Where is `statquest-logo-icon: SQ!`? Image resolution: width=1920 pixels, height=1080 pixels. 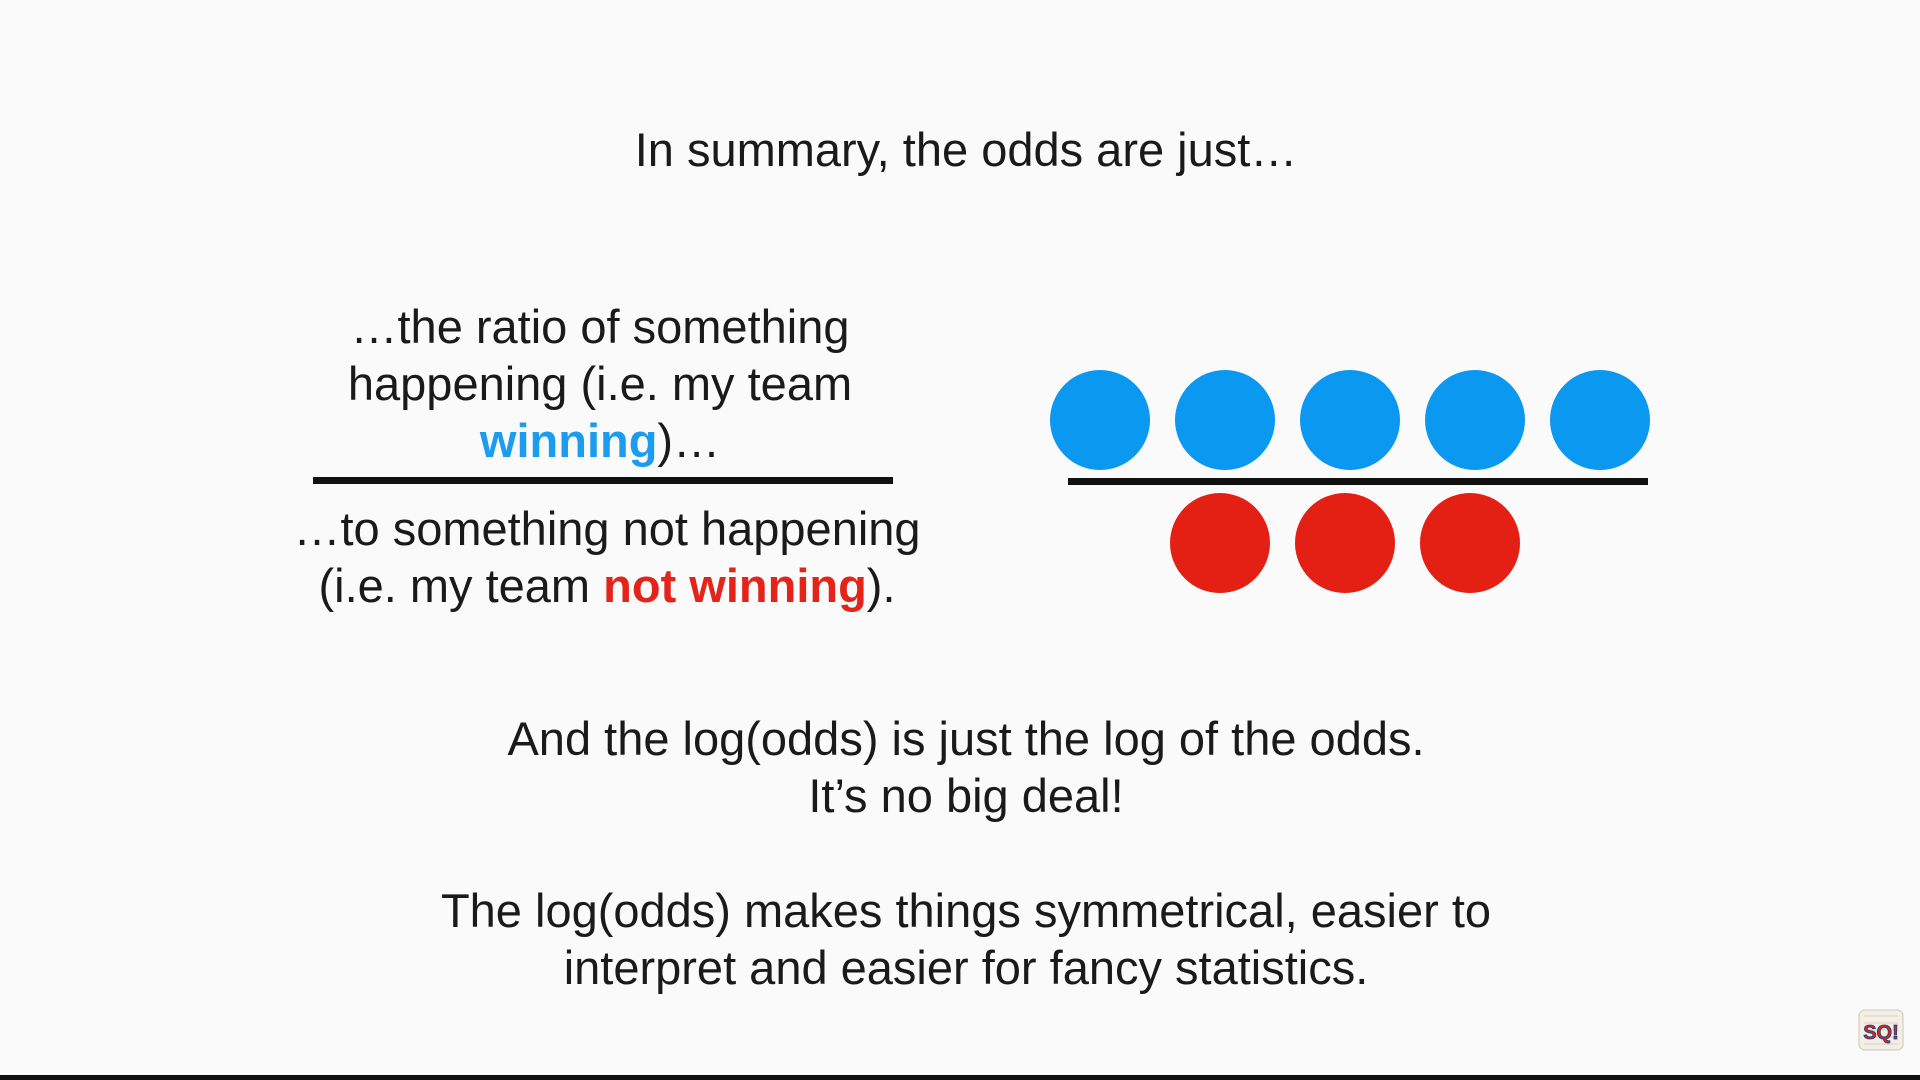 statquest-logo-icon: SQ! is located at coordinates (1881, 1030).